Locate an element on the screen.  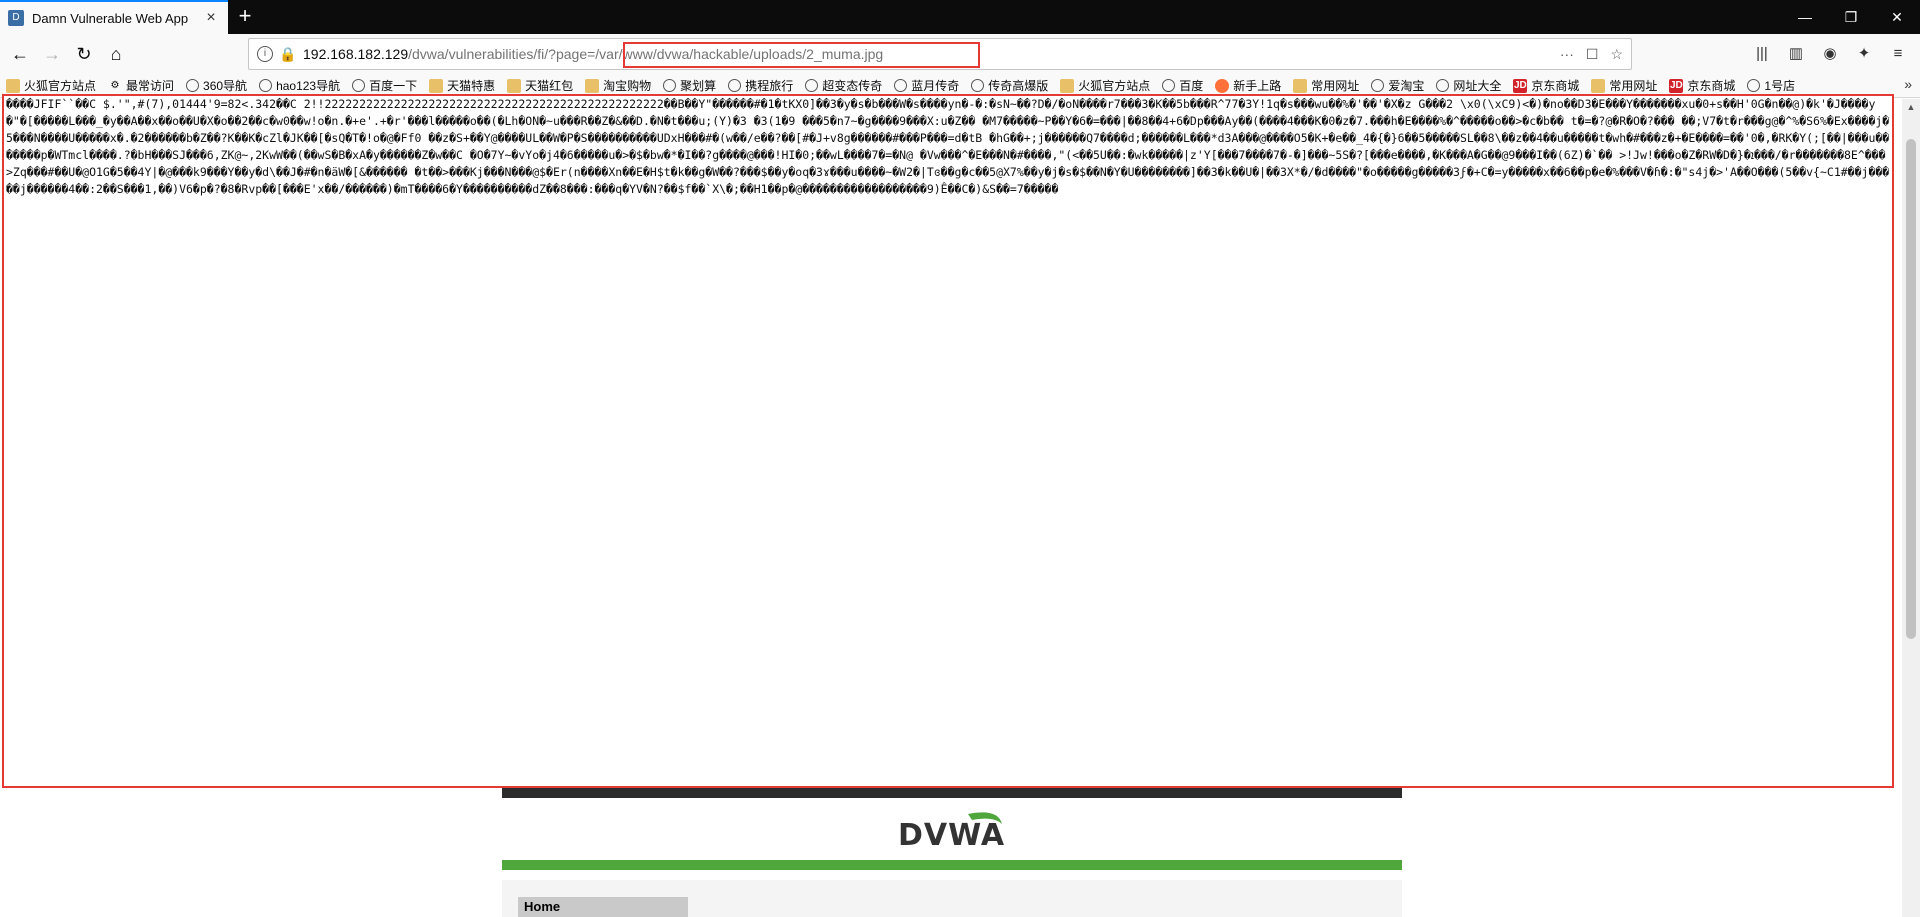
page-actions-icon: ··· is located at coordinates (1567, 54).